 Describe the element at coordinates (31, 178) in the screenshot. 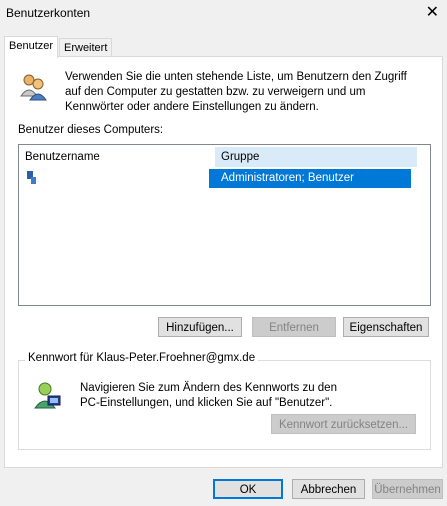

I see `user-row-icon` at that location.